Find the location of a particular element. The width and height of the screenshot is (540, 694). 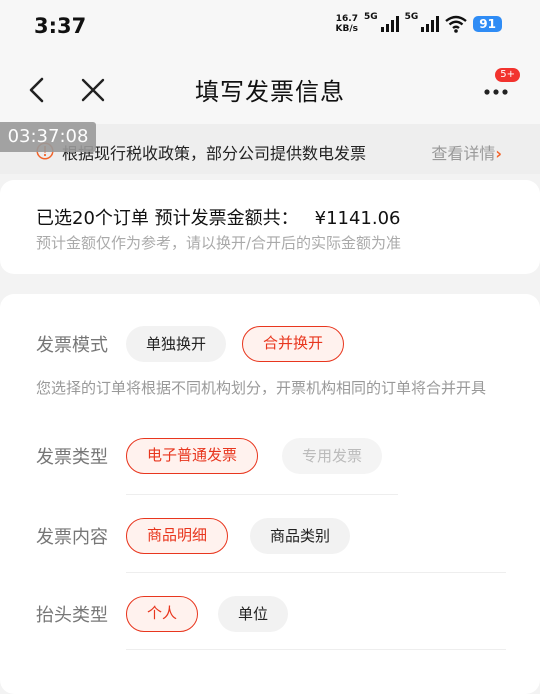

invoice-type-label: 发票类型 is located at coordinates (72, 457).